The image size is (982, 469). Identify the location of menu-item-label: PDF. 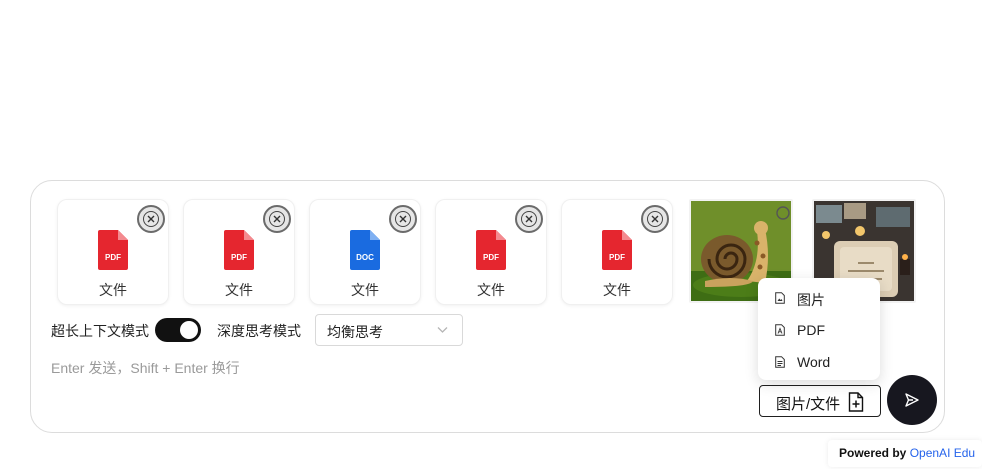
(811, 330).